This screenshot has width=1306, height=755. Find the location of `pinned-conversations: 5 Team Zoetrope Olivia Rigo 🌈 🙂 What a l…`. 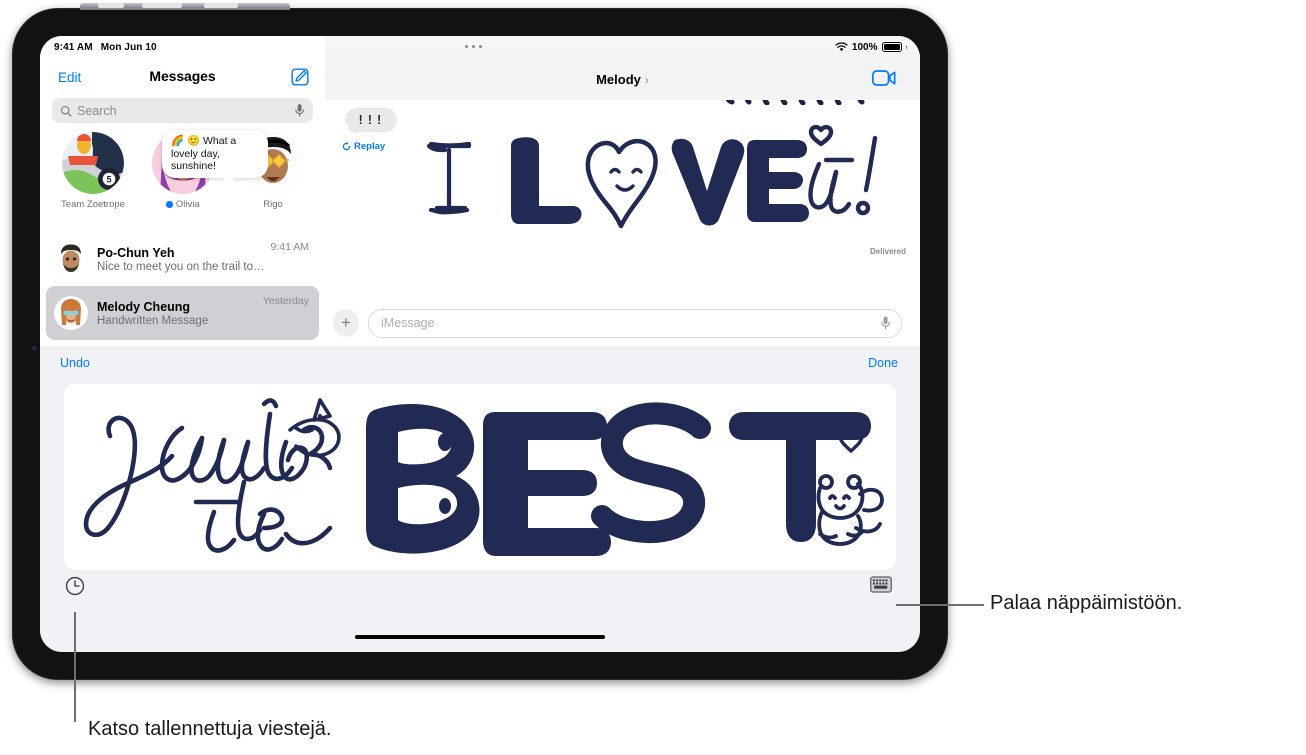

pinned-conversations: 5 Team Zoetrope Olivia Rigo 🌈 🙂 What a l… is located at coordinates (182, 180).